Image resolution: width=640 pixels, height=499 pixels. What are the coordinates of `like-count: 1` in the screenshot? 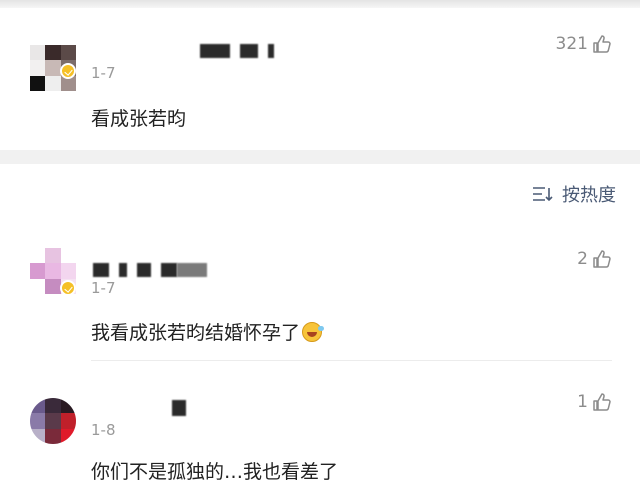 It's located at (582, 402).